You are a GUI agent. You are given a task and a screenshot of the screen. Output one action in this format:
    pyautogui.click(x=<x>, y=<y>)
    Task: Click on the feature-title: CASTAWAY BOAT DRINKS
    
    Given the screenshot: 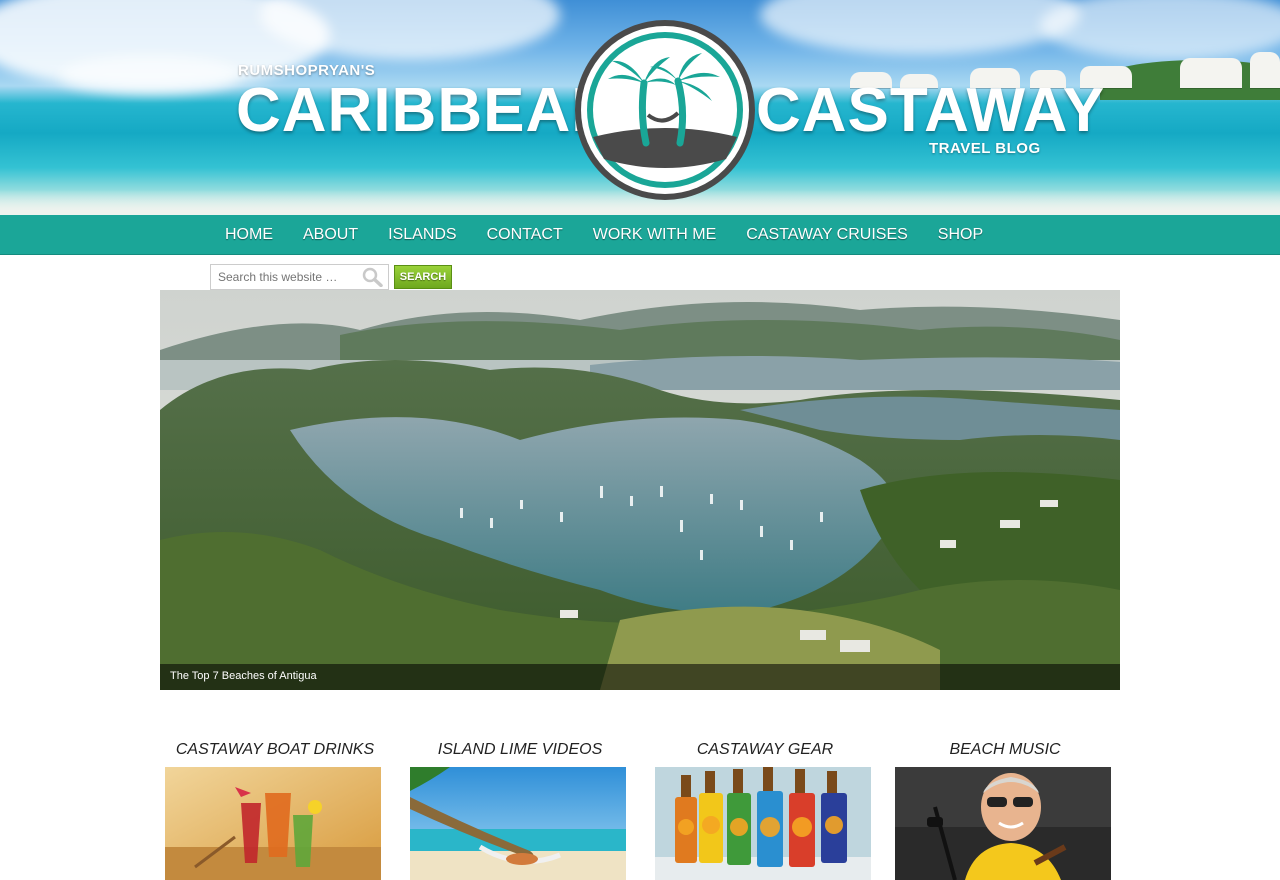 What is the action you would take?
    pyautogui.click(x=275, y=751)
    